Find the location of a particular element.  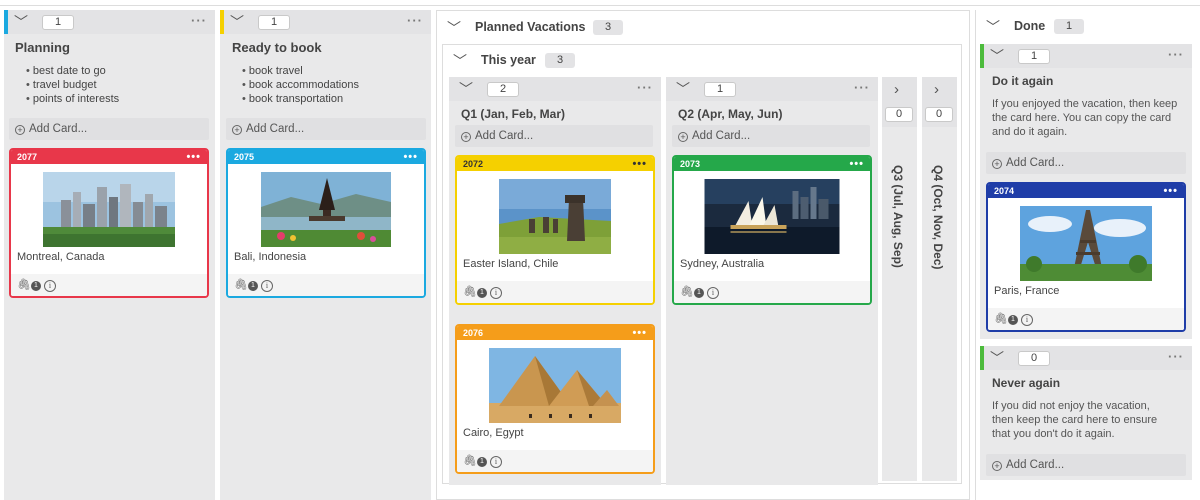

column-header: ﹀ 0 ··· is located at coordinates (1086, 358).